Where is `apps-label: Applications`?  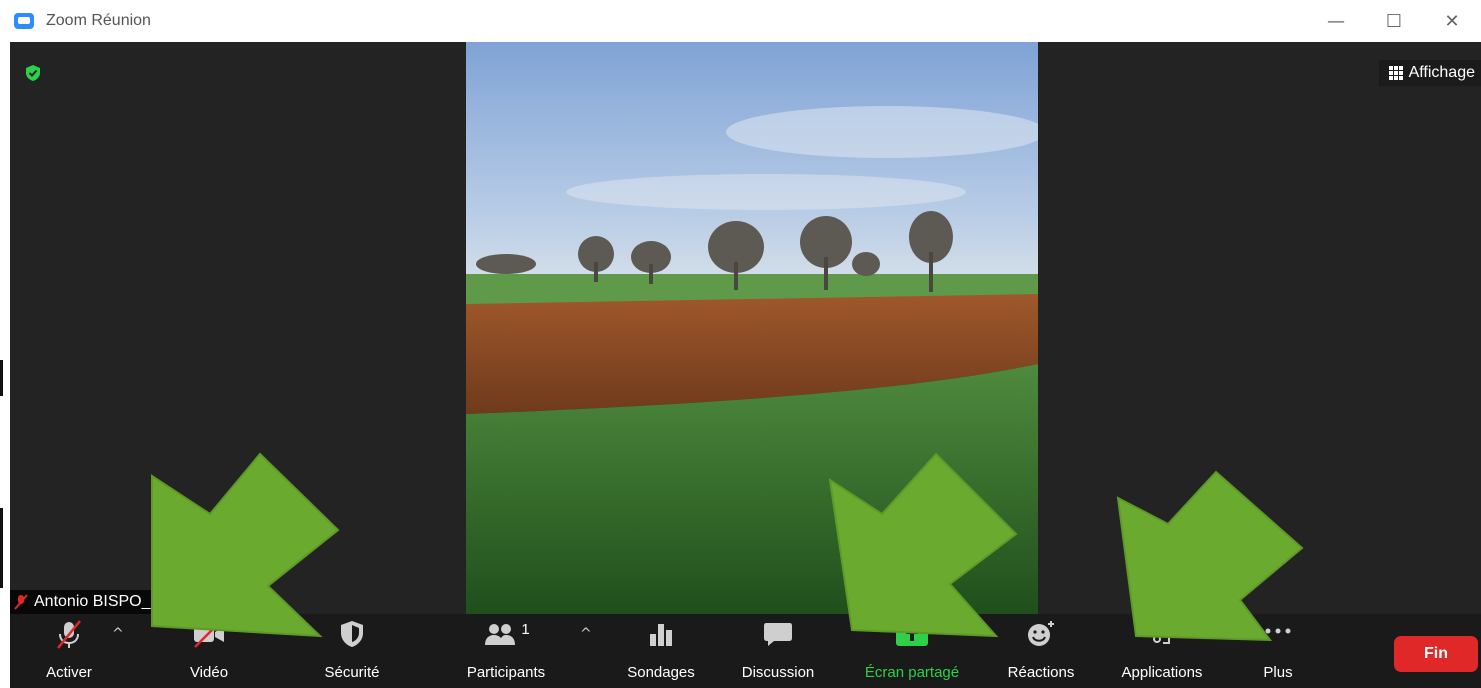
apps-label: Applications is located at coordinates (1162, 672).